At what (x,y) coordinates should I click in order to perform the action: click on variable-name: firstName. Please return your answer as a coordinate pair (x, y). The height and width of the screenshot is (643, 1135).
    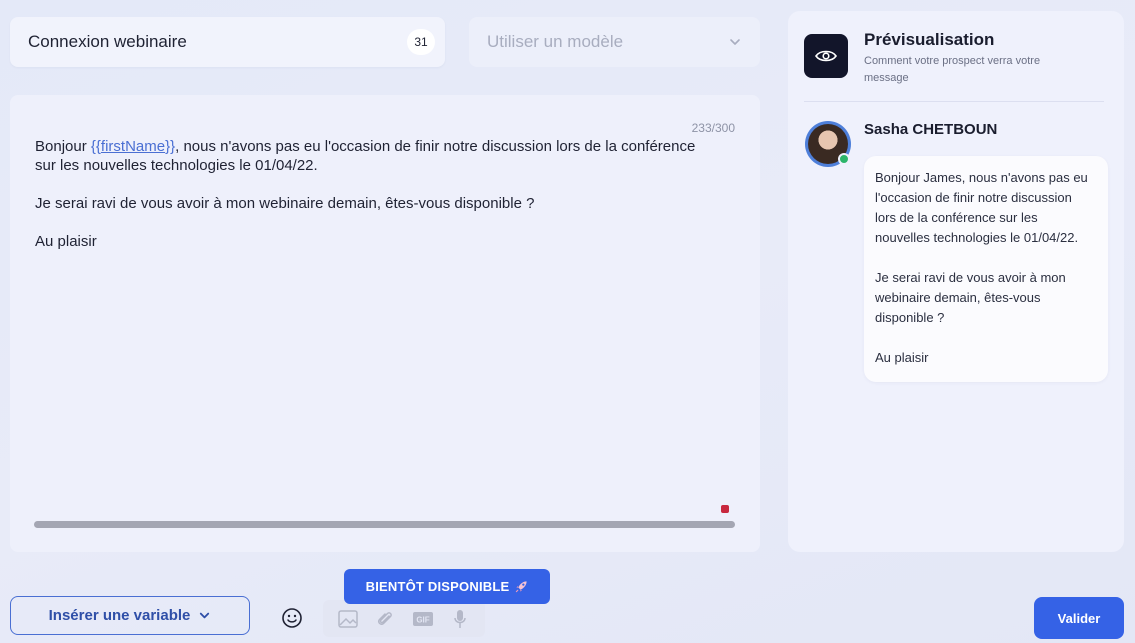
    Looking at the image, I should click on (133, 146).